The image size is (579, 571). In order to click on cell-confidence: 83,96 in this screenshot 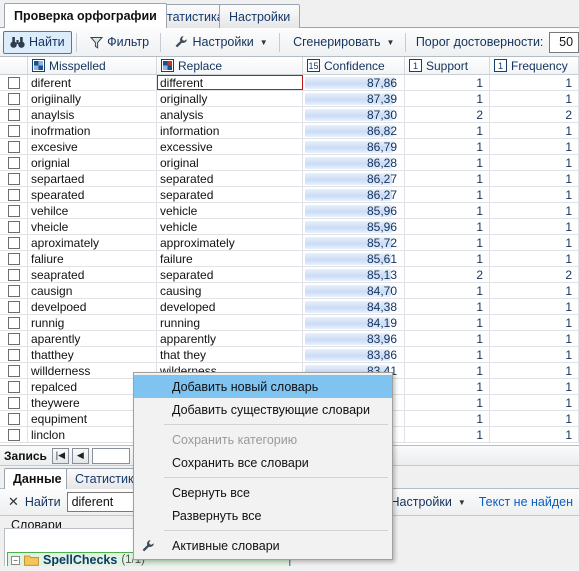, I will do `click(354, 338)`.